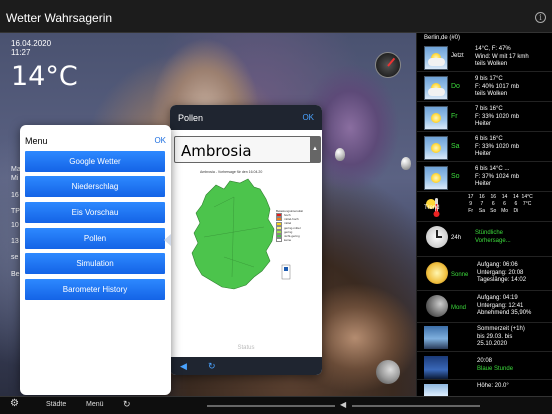 The height and width of the screenshot is (414, 552). I want to click on forecast-row-fr: Fr 7 bis 16°C F: 33% 1020 mb Heiter, so click(484, 117).